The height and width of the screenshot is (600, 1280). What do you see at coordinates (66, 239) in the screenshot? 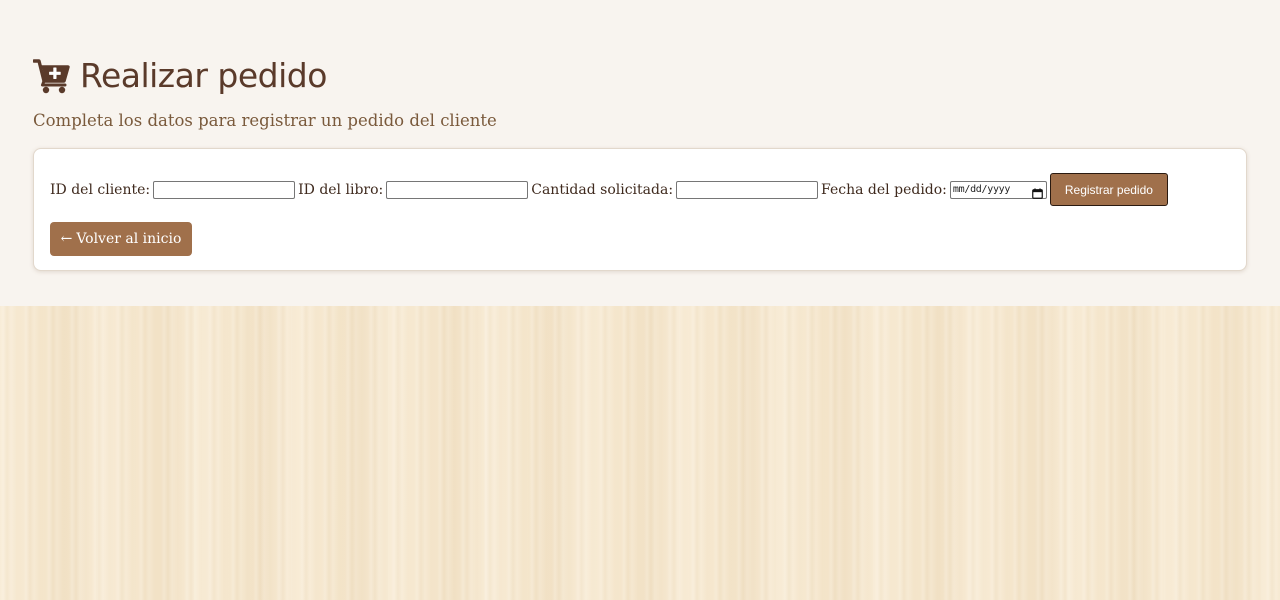
I see `left-arrow-icon: ←` at bounding box center [66, 239].